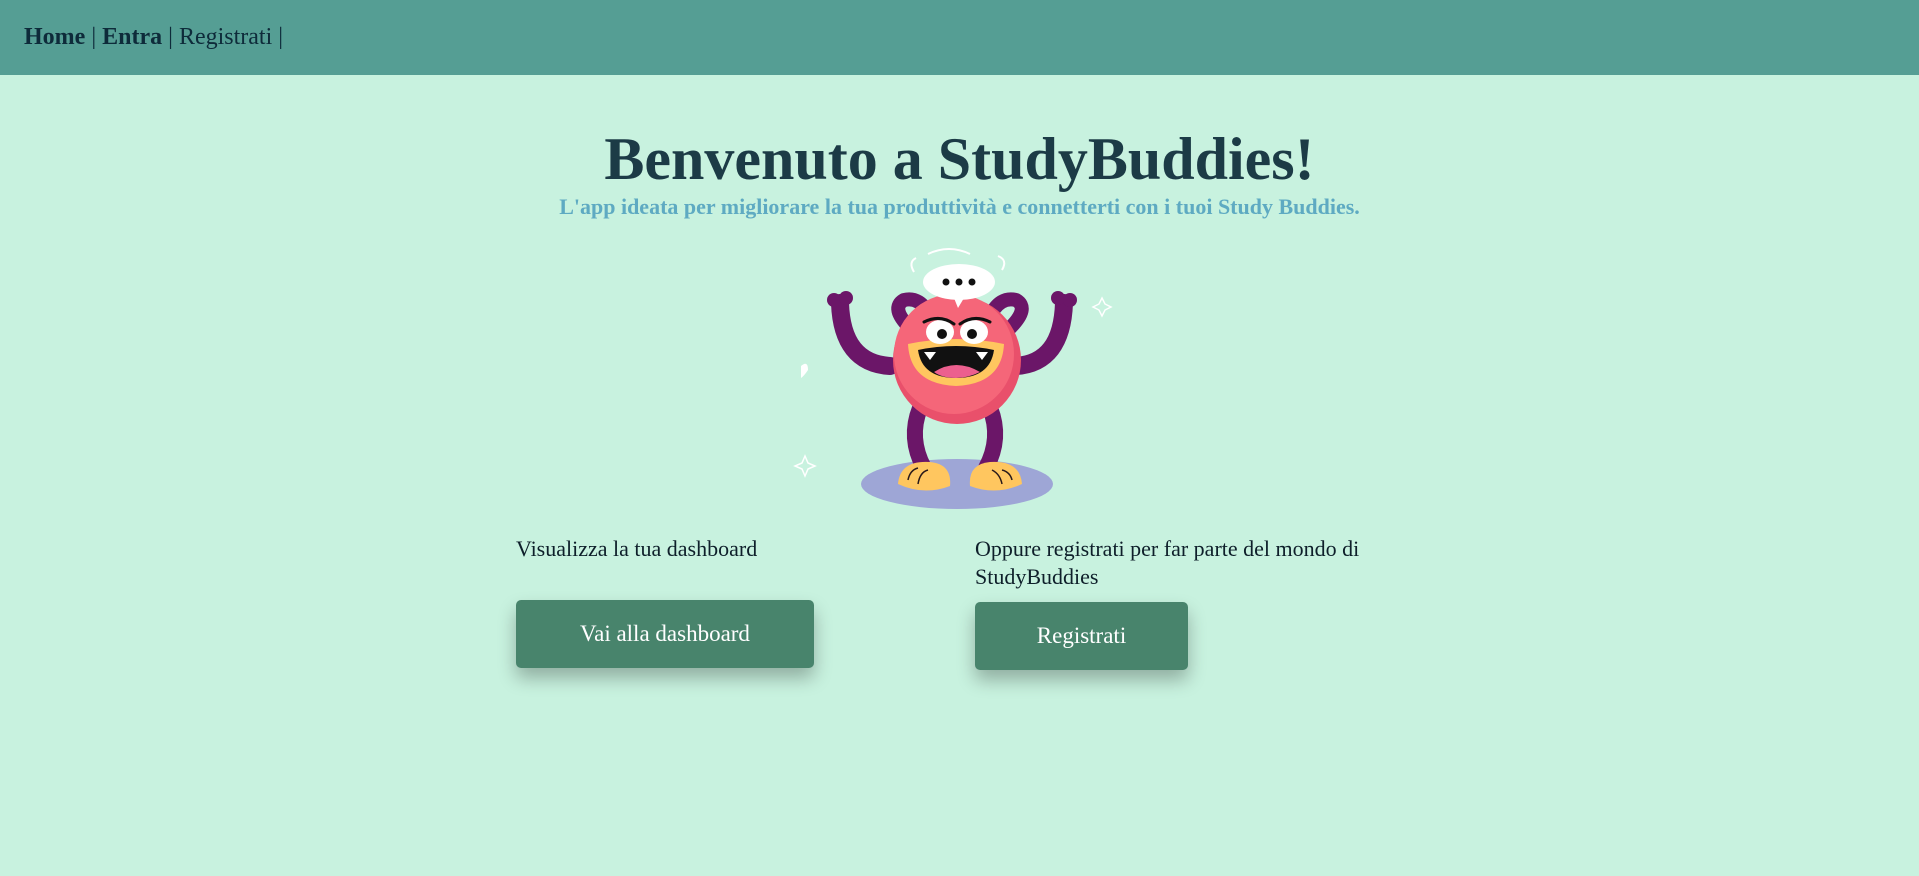  I want to click on monster-mascot-illustration, so click(955, 383).